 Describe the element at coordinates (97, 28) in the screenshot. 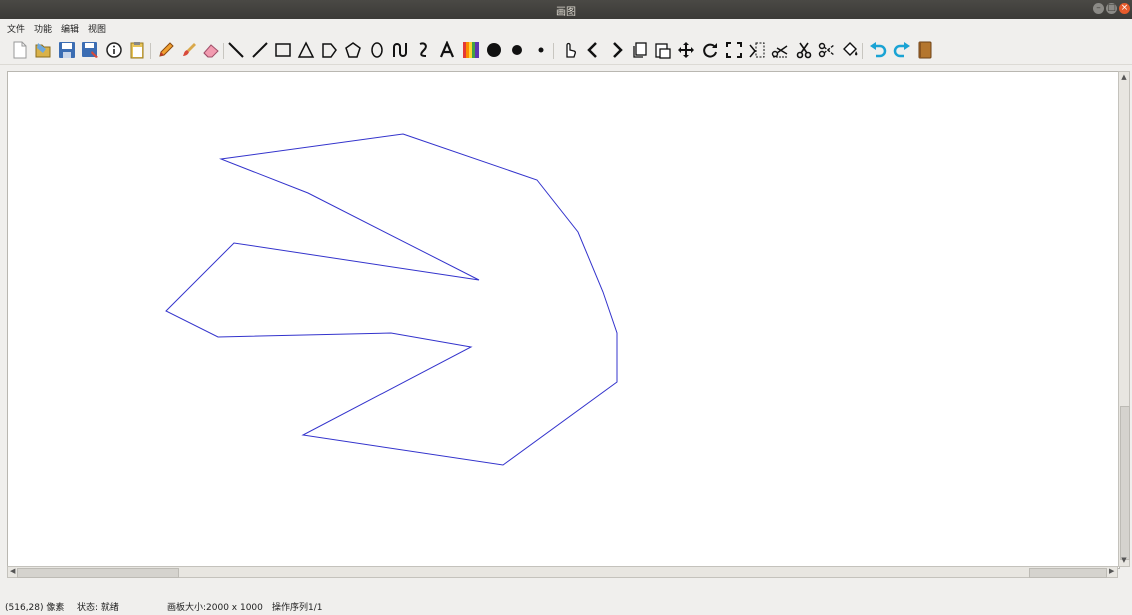

I see `menu-view: 视图` at that location.